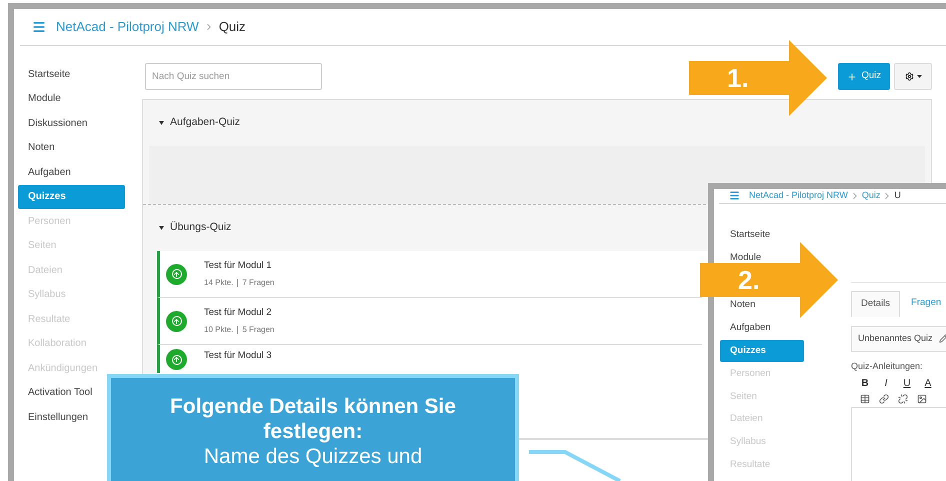 The width and height of the screenshot is (946, 481). What do you see at coordinates (313, 456) in the screenshot?
I see `callout-text: Name des Quizzes und` at bounding box center [313, 456].